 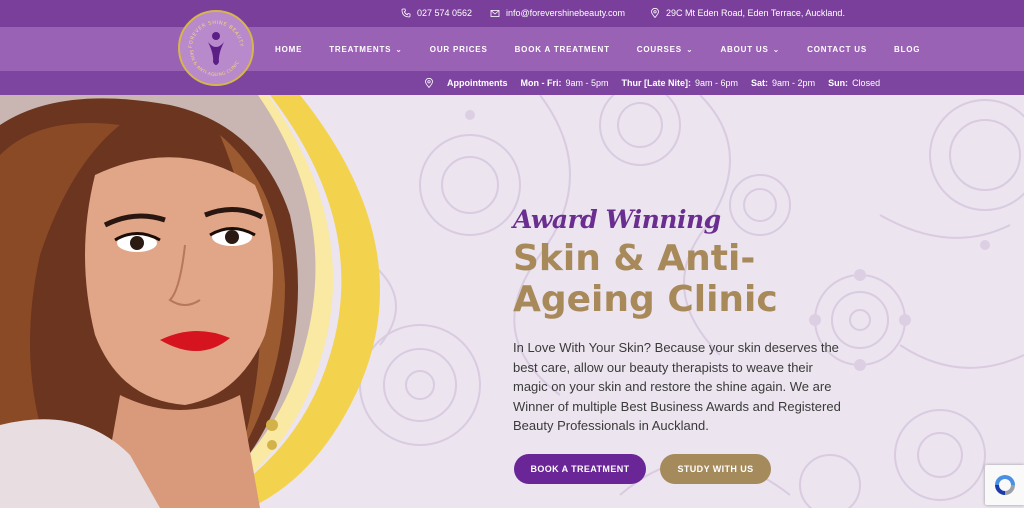 I want to click on appointments-label: Appointments, so click(x=477, y=83).